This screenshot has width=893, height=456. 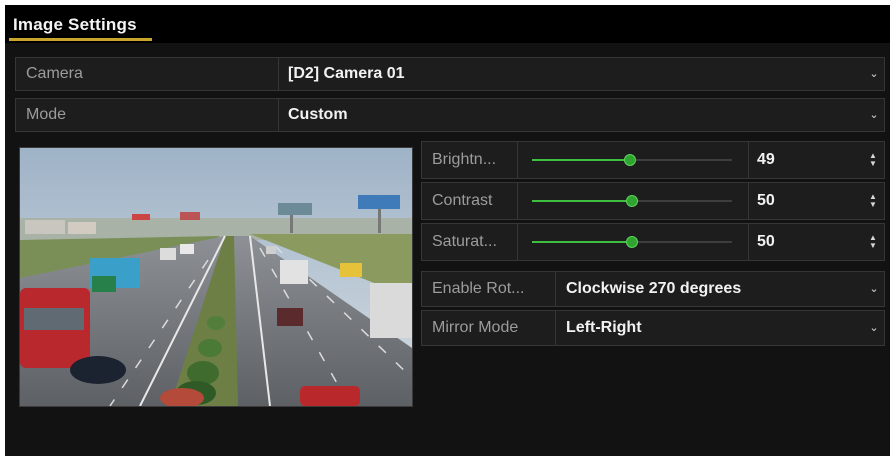 I want to click on enable-rotate-select: Clockwise 270 degrees, so click(x=653, y=289).